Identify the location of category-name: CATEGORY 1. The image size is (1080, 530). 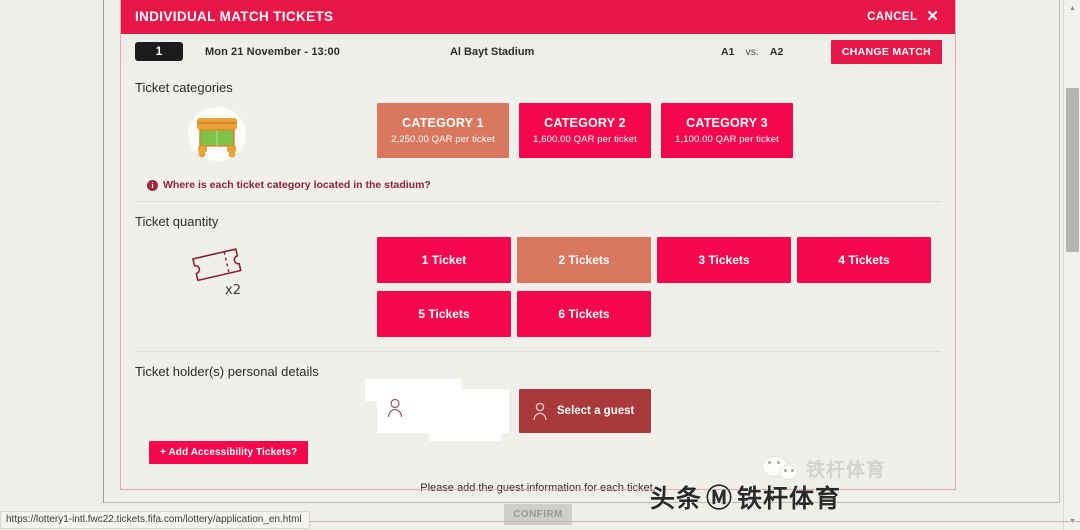
(443, 123).